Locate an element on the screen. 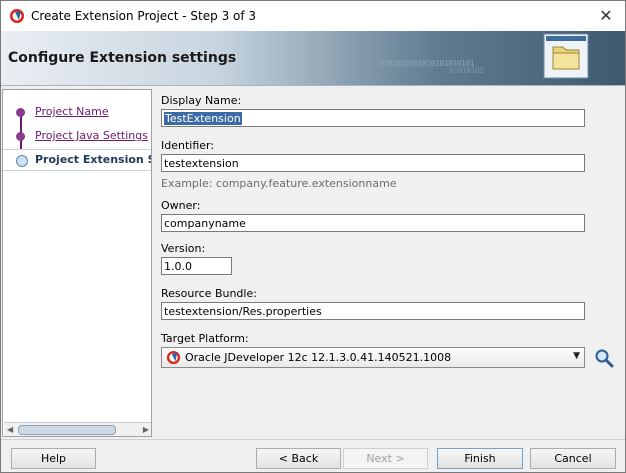 The width and height of the screenshot is (626, 473). help-button: Help is located at coordinates (53, 458).